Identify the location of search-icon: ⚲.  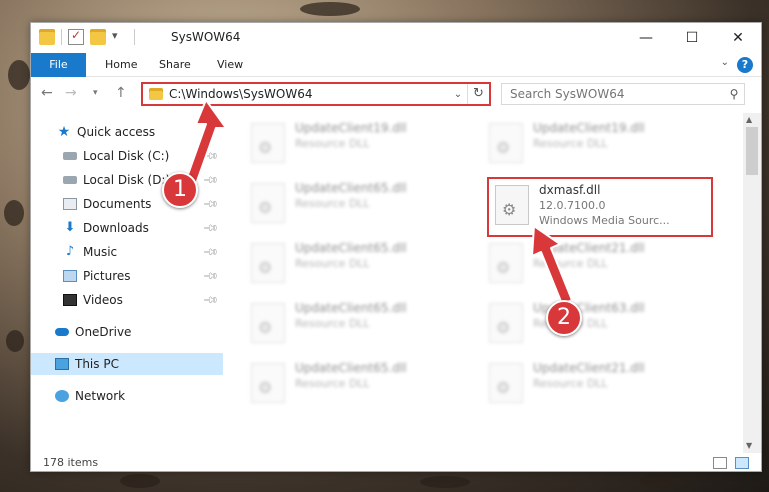
(734, 94).